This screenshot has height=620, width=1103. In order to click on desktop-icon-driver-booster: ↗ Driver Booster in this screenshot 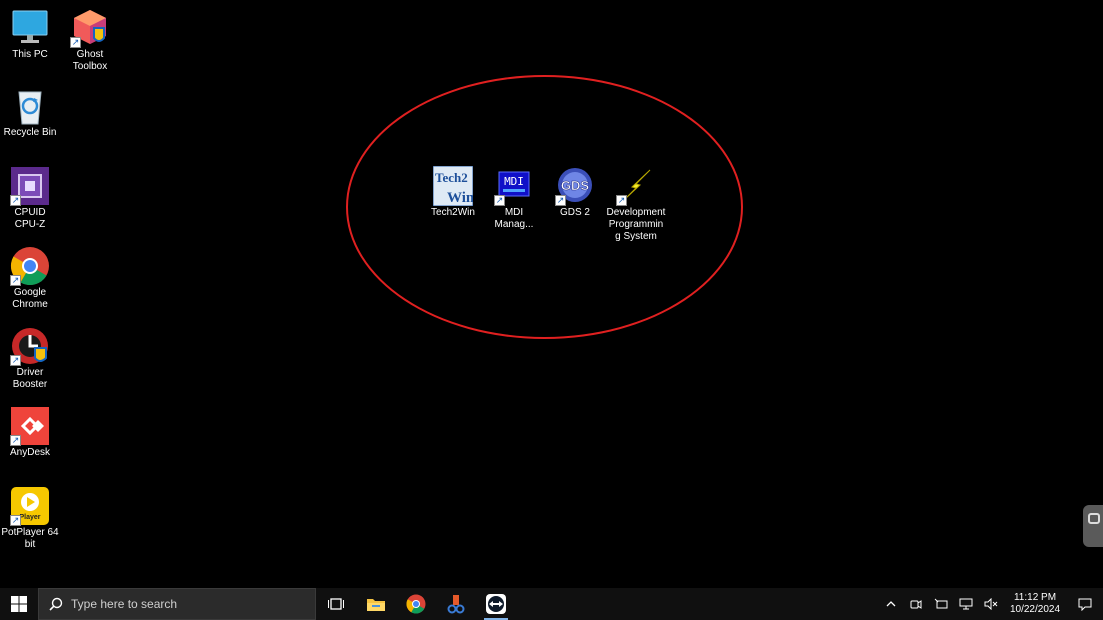, I will do `click(34, 358)`.